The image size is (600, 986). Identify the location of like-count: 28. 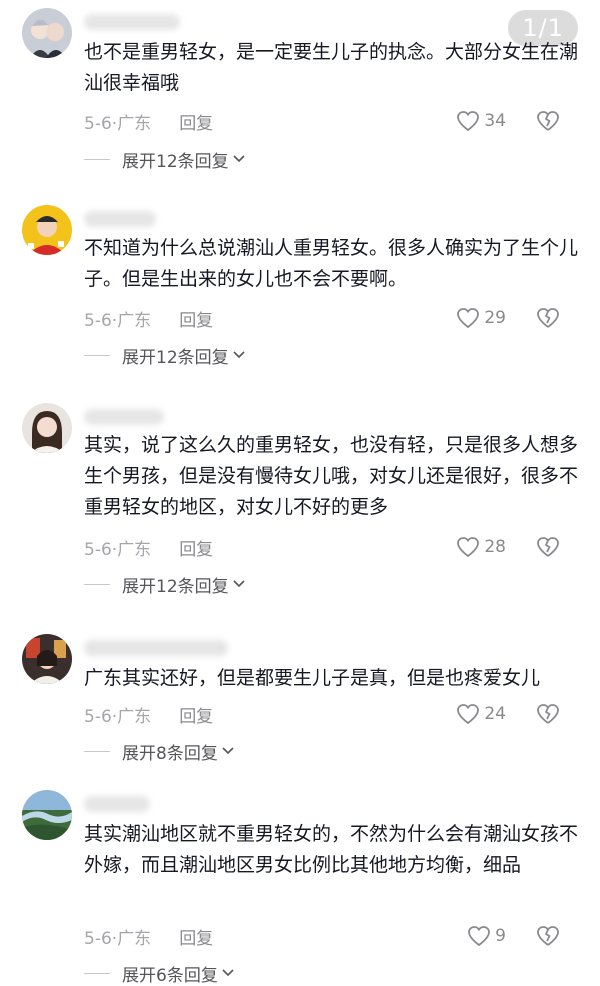
(495, 547).